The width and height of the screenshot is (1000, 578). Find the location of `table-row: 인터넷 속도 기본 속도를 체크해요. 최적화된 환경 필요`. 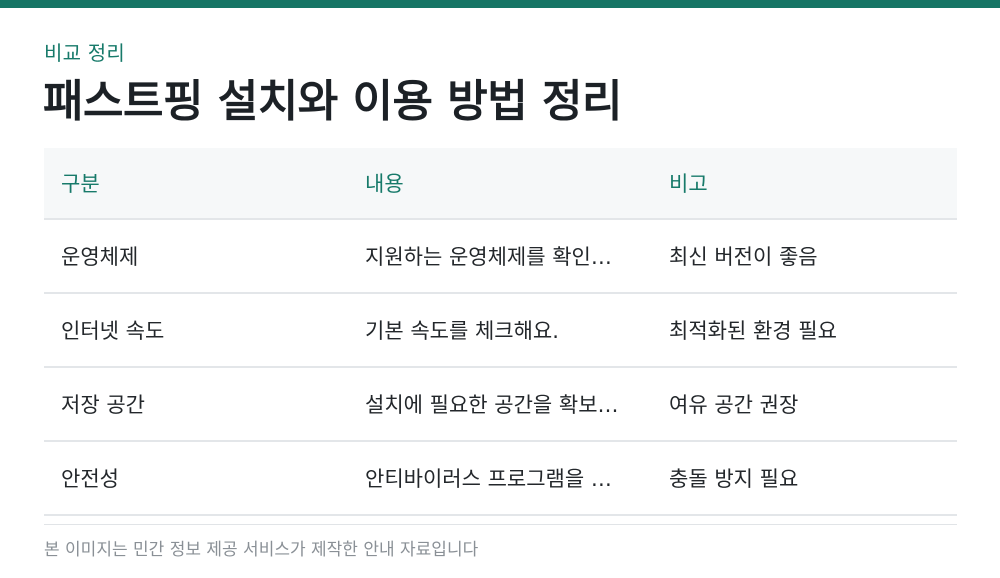

table-row: 인터넷 속도 기본 속도를 체크해요. 최적화된 환경 필요 is located at coordinates (500, 330).